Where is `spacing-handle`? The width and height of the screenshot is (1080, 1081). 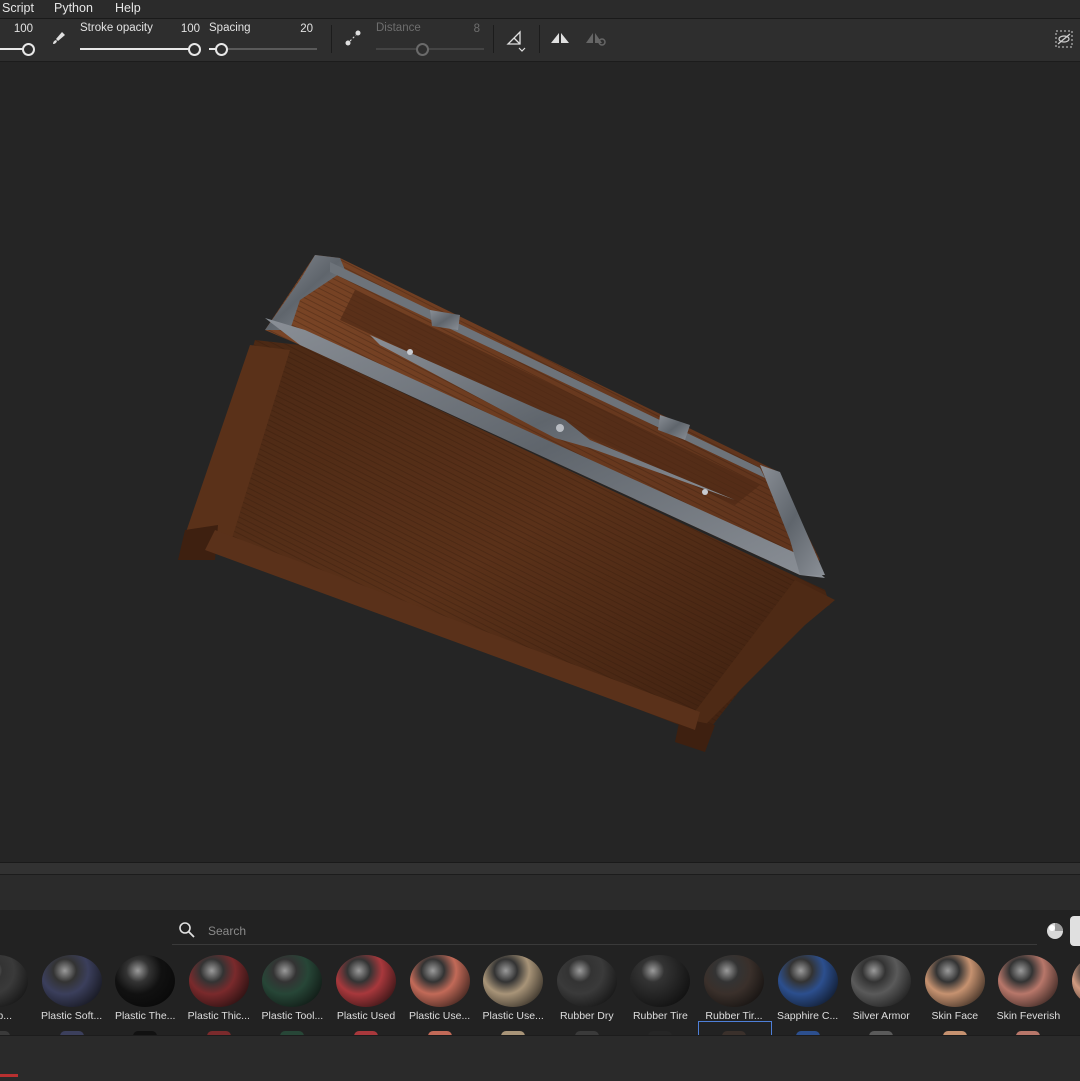 spacing-handle is located at coordinates (221, 49).